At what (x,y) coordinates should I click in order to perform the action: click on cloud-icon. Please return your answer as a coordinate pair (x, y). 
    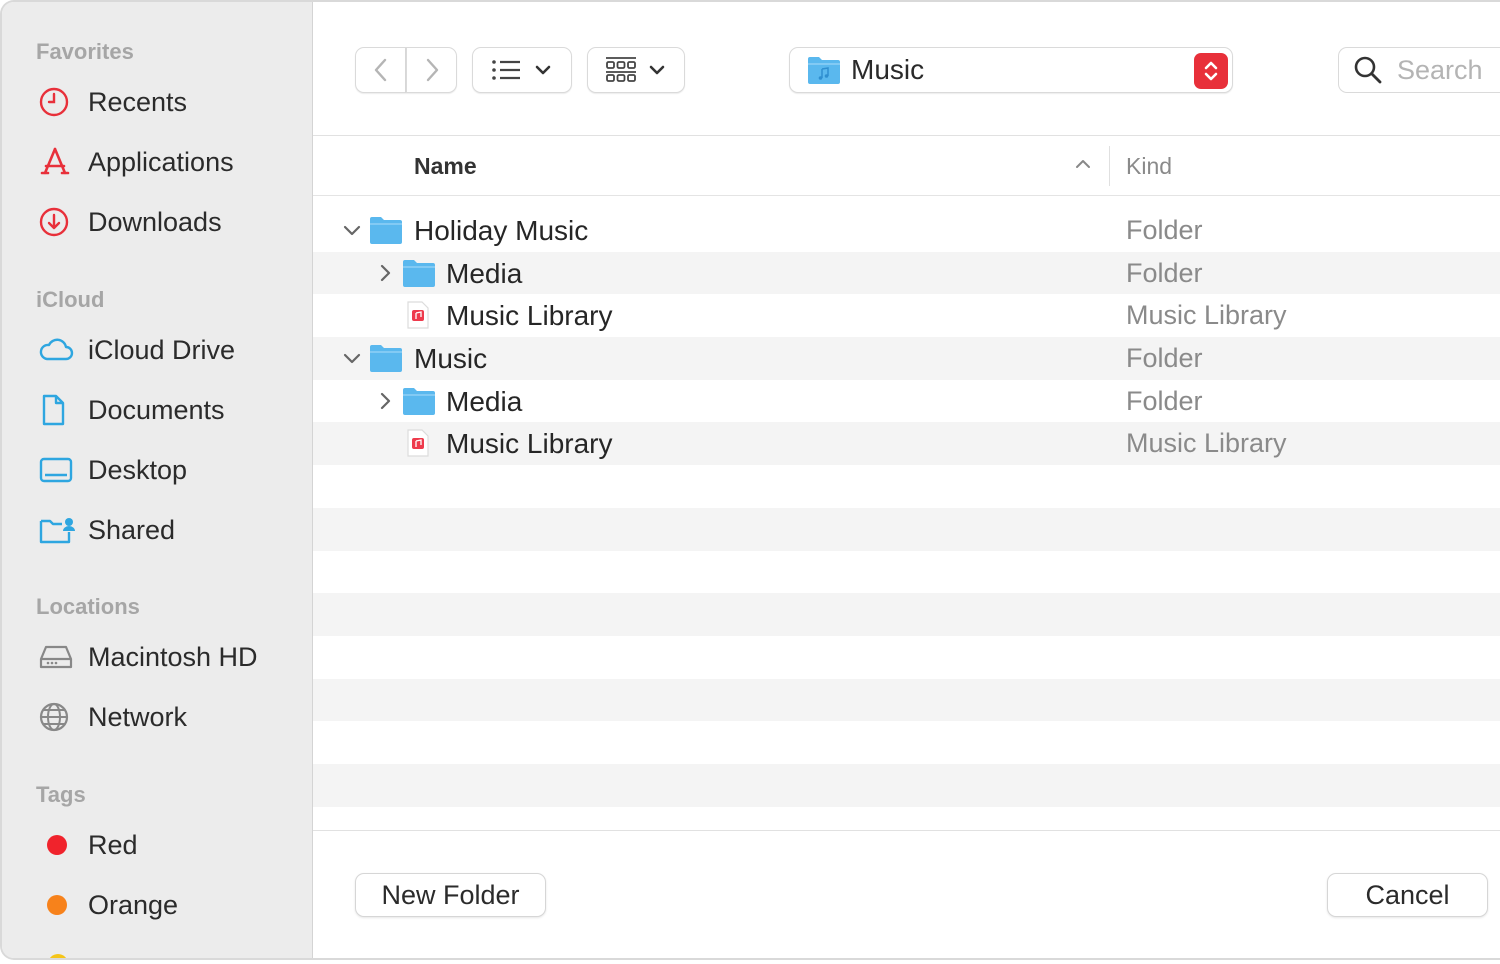
    Looking at the image, I should click on (58, 350).